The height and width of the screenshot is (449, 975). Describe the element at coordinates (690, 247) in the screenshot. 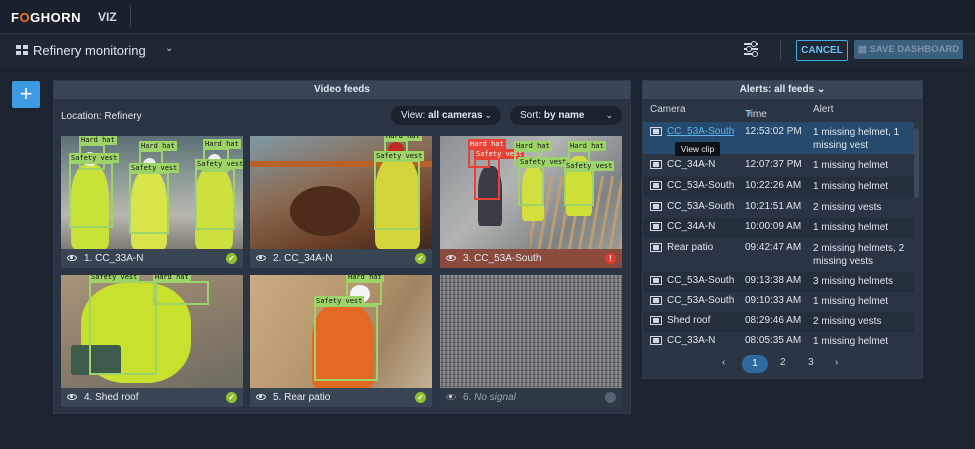

I see `alert-camera-link: Rear patio` at that location.